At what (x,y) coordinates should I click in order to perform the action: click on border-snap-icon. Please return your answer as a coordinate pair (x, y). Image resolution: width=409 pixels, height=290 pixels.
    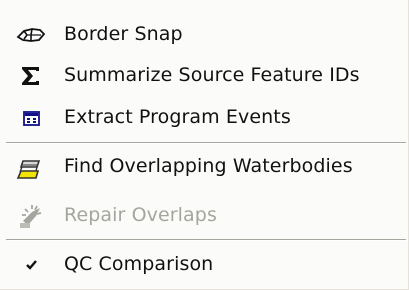
    Looking at the image, I should click on (31, 35).